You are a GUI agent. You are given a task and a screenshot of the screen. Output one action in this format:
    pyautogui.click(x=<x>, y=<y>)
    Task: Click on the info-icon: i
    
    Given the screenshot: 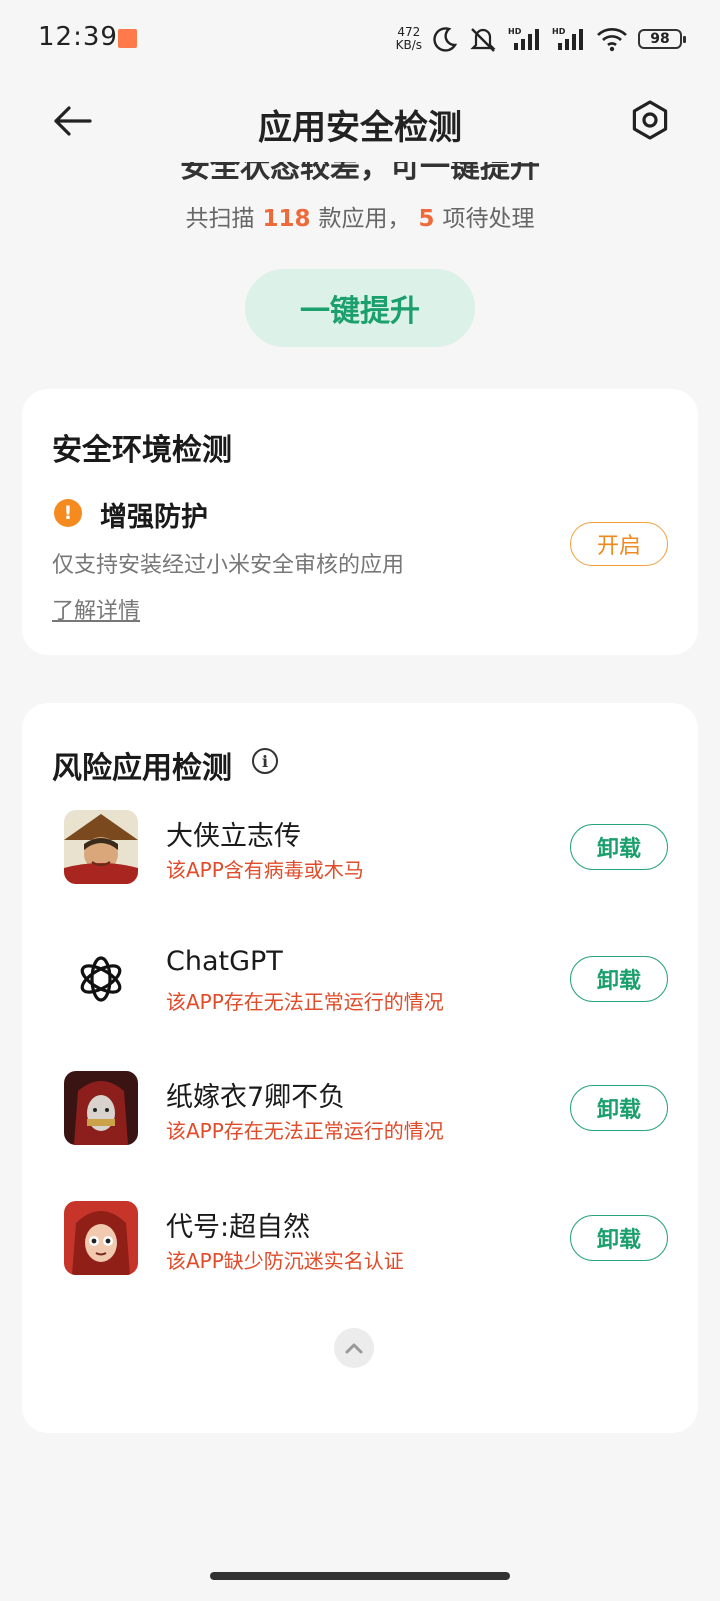 What is the action you would take?
    pyautogui.click(x=265, y=761)
    